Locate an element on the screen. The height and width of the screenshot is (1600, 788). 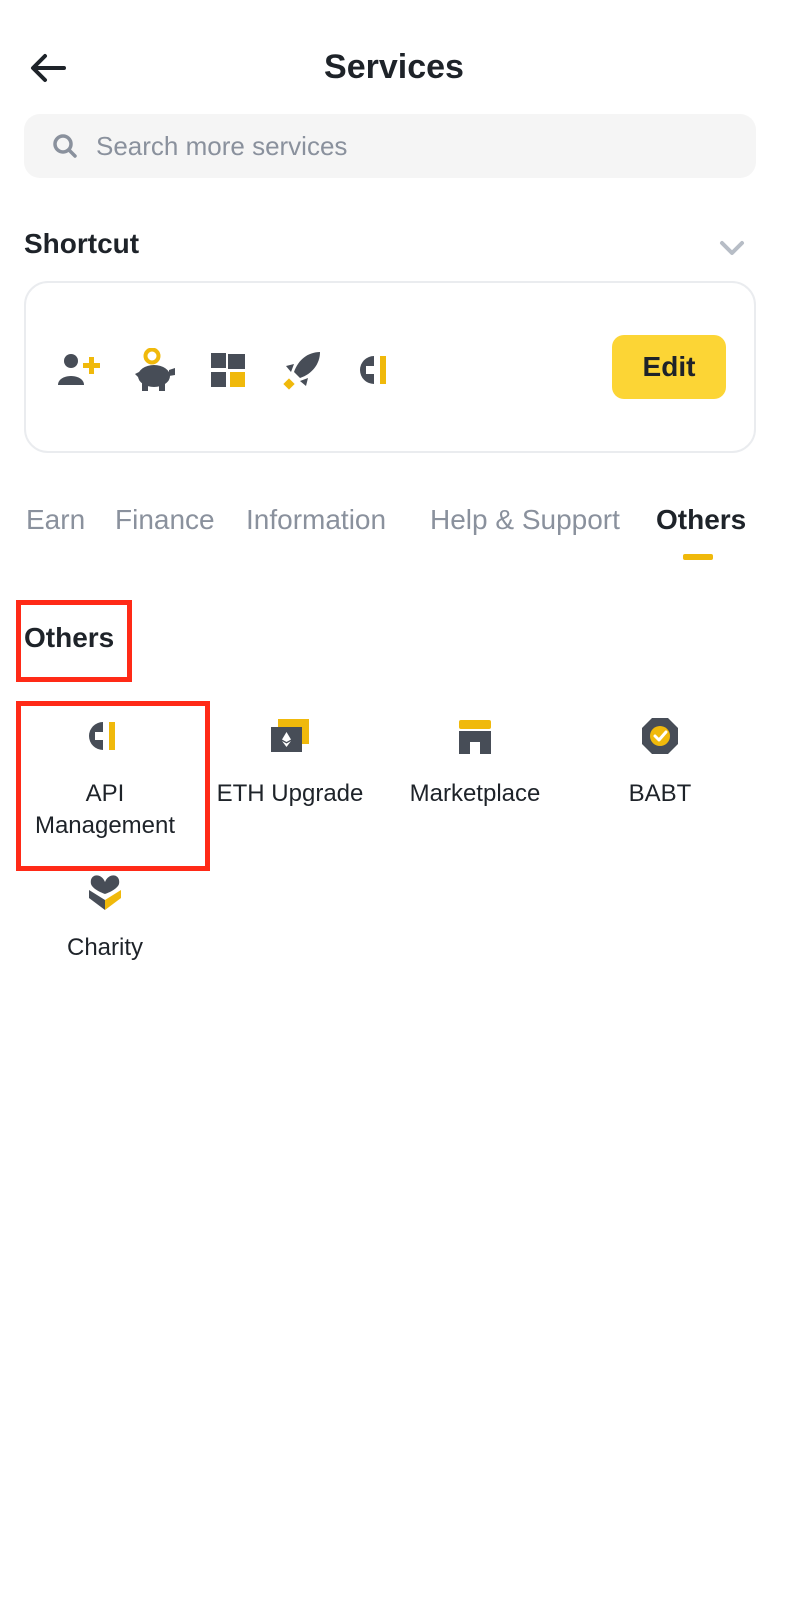
service-label: Charity is located at coordinates (105, 947).